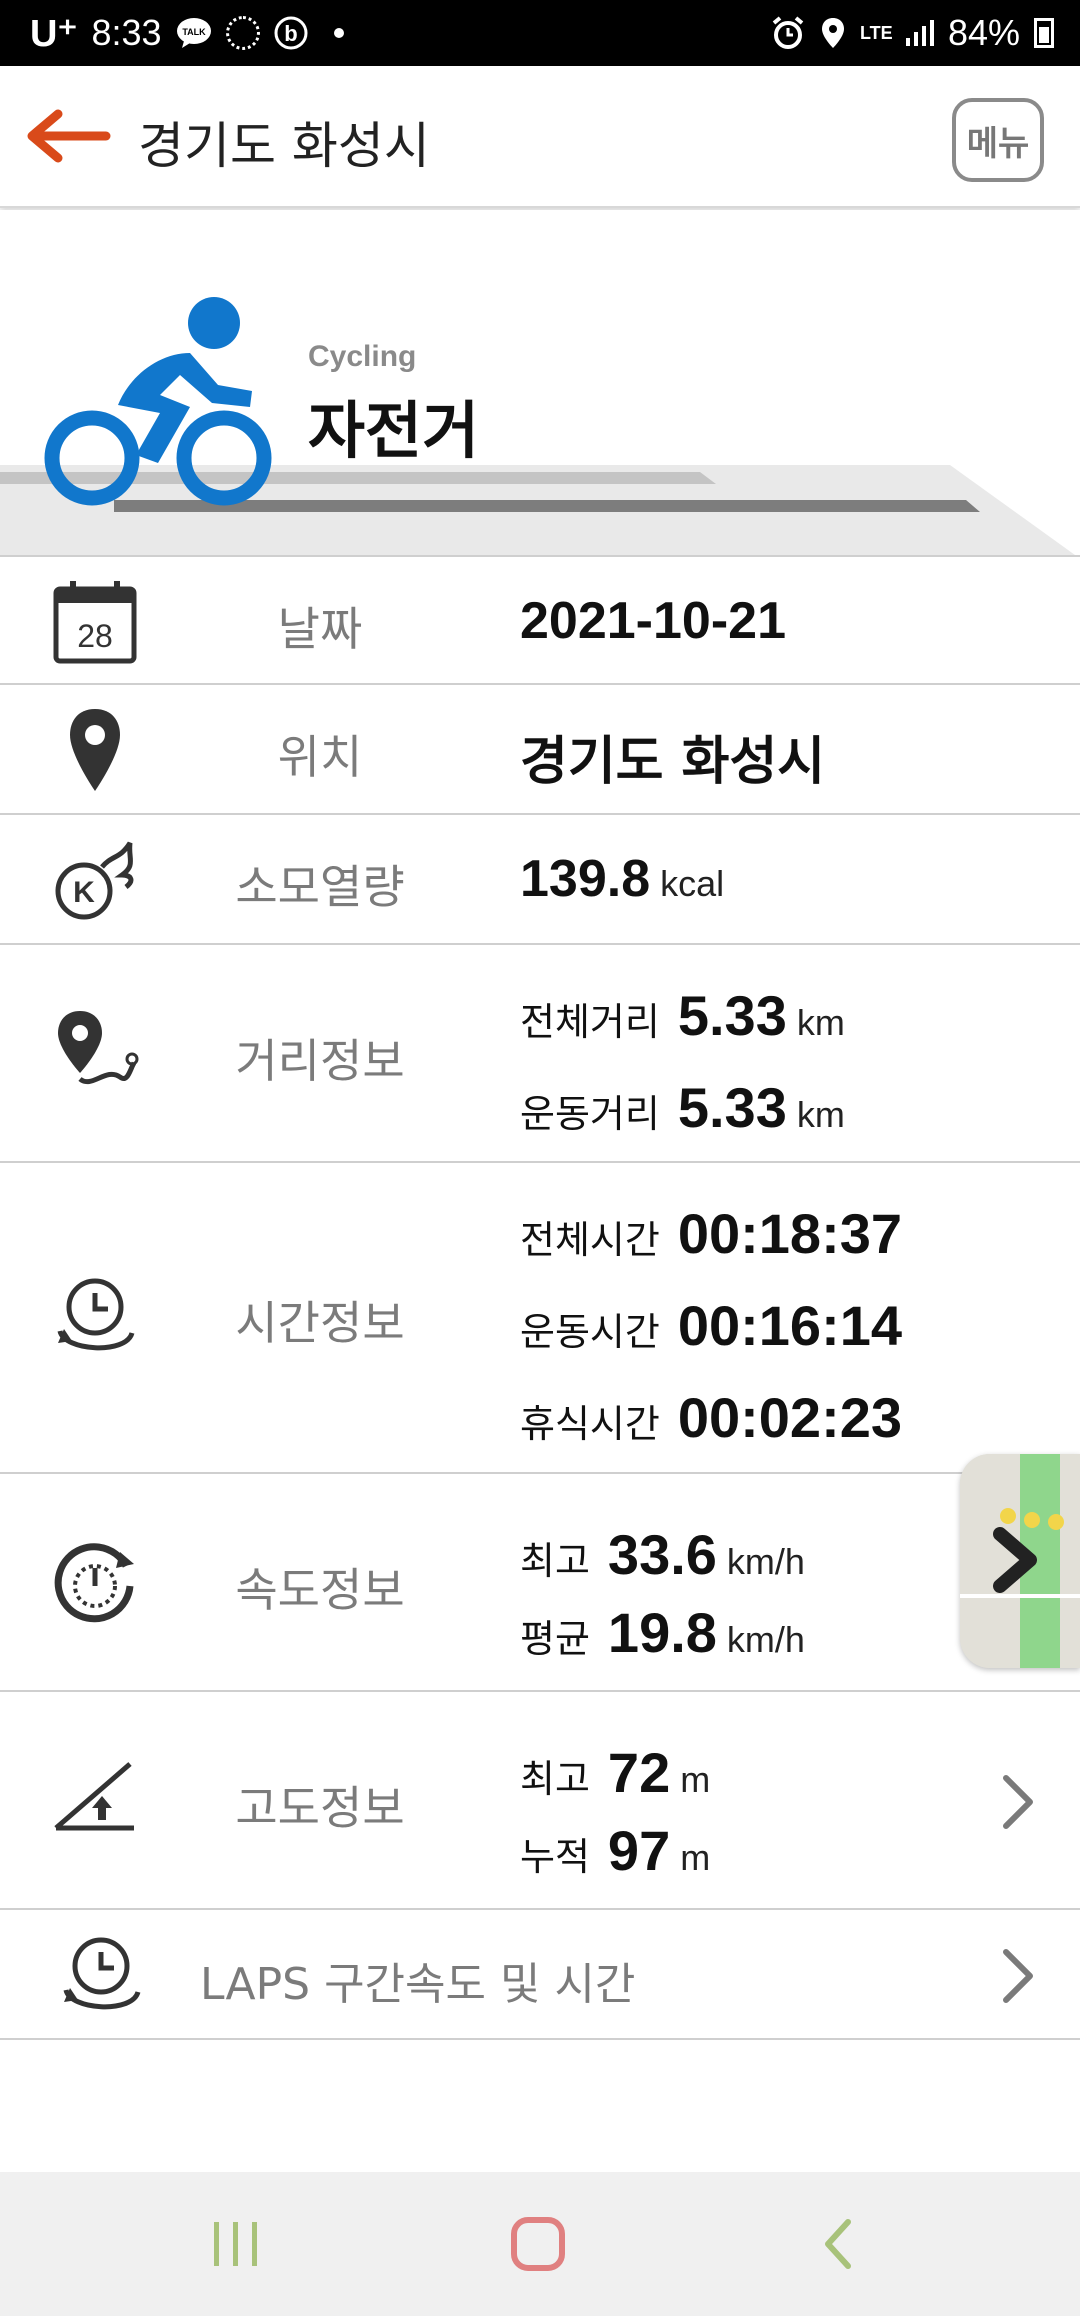 Image resolution: width=1080 pixels, height=2316 pixels. Describe the element at coordinates (639, 1772) in the screenshot. I see `max-altitude-value: 72` at that location.